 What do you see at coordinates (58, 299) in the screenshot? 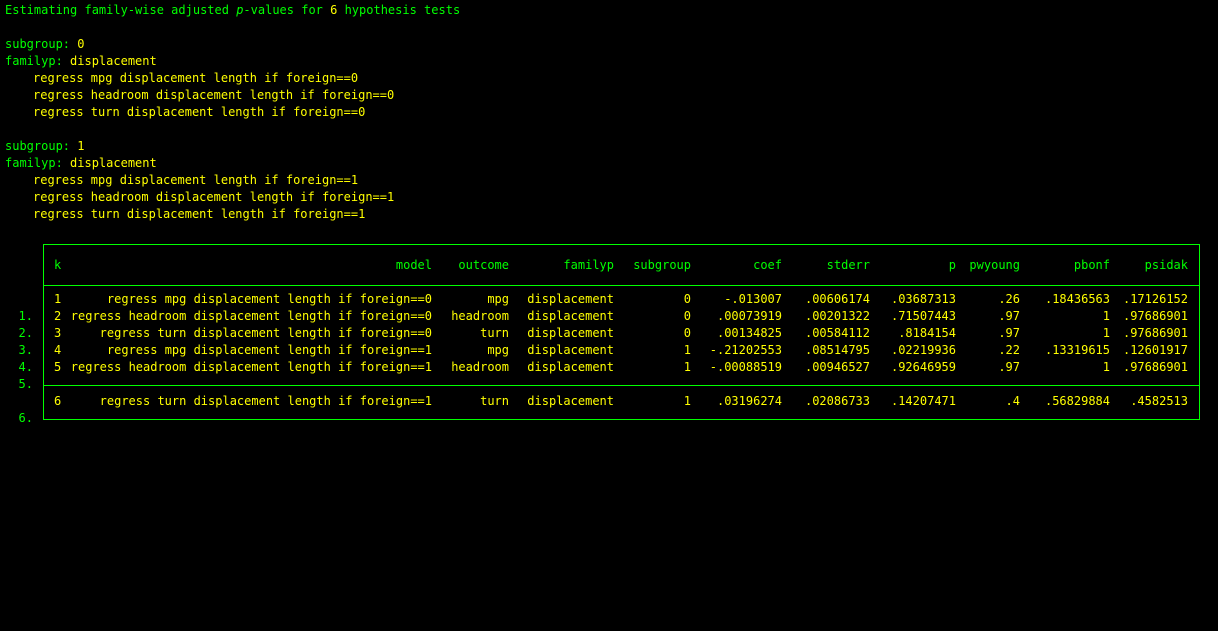
I see `cell-k: 1` at bounding box center [58, 299].